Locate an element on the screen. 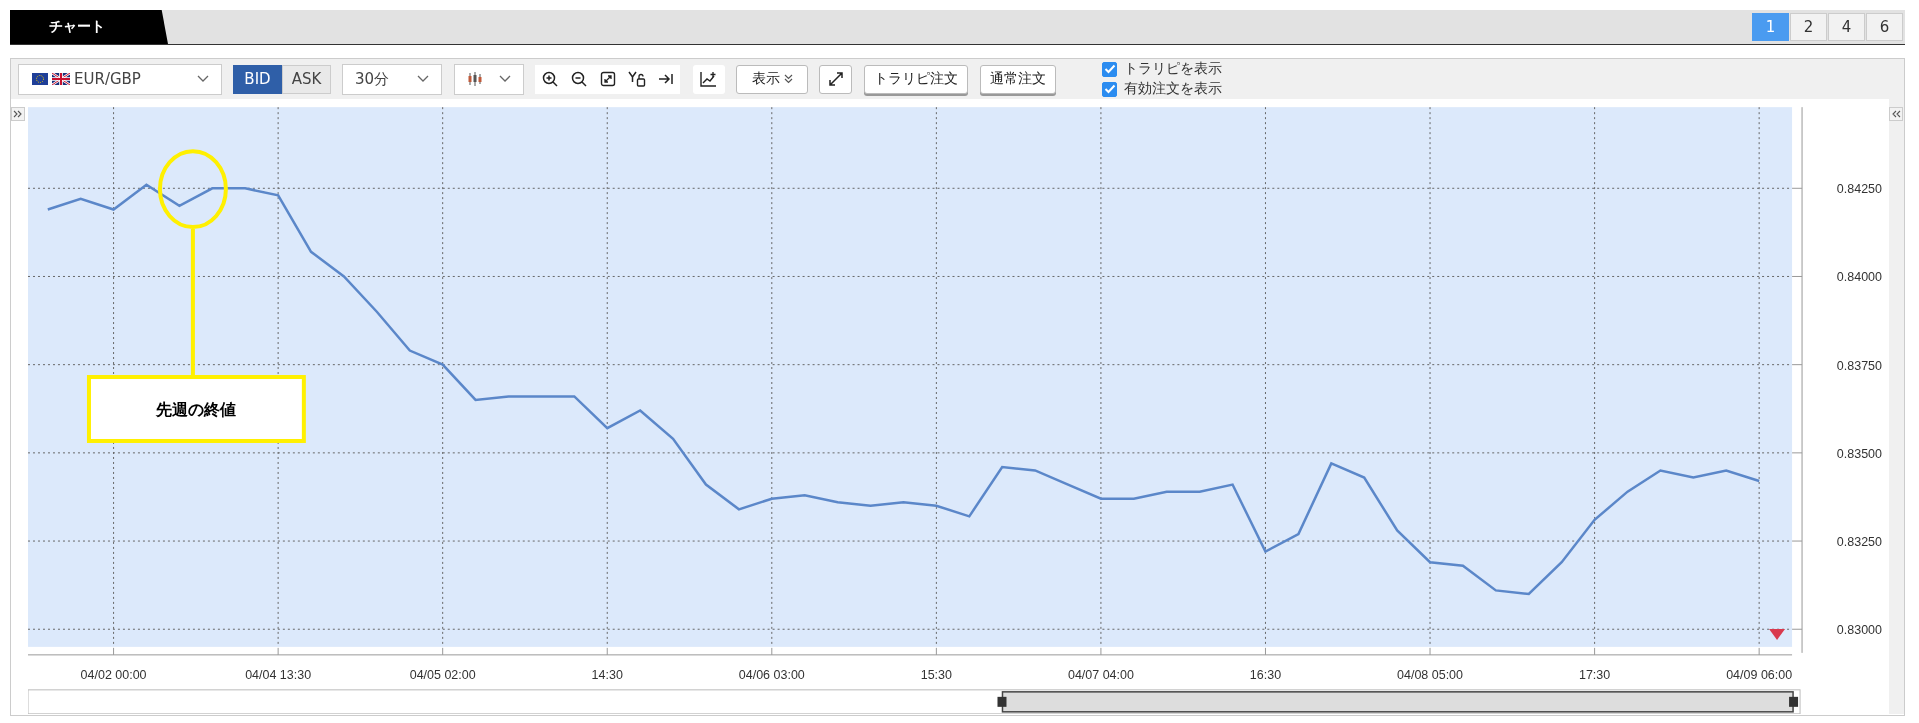  x-axis-label: 04/08 05:00 is located at coordinates (1430, 674).